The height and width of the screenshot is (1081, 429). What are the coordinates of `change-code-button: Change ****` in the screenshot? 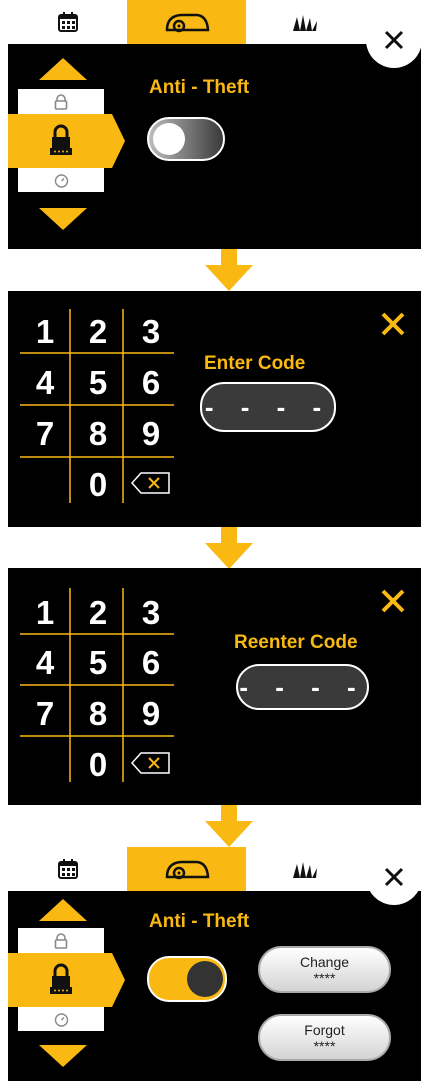 It's located at (324, 969).